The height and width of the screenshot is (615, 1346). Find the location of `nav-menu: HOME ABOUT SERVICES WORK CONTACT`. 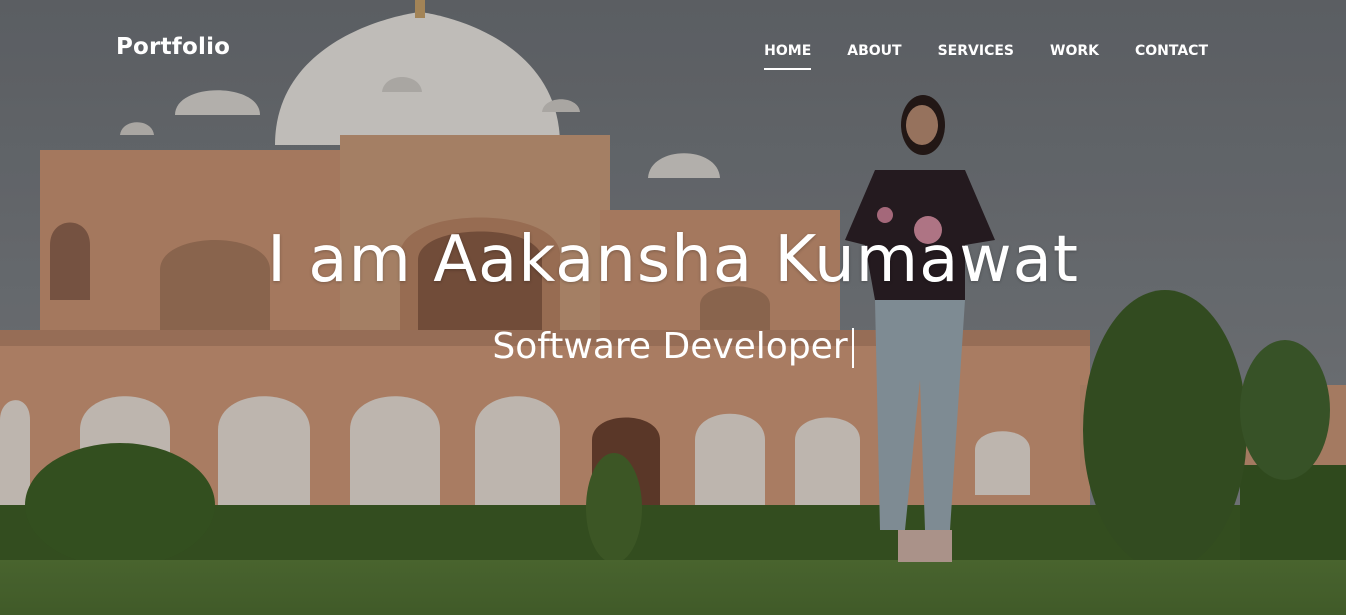

nav-menu: HOME ABOUT SERVICES WORK CONTACT is located at coordinates (986, 55).